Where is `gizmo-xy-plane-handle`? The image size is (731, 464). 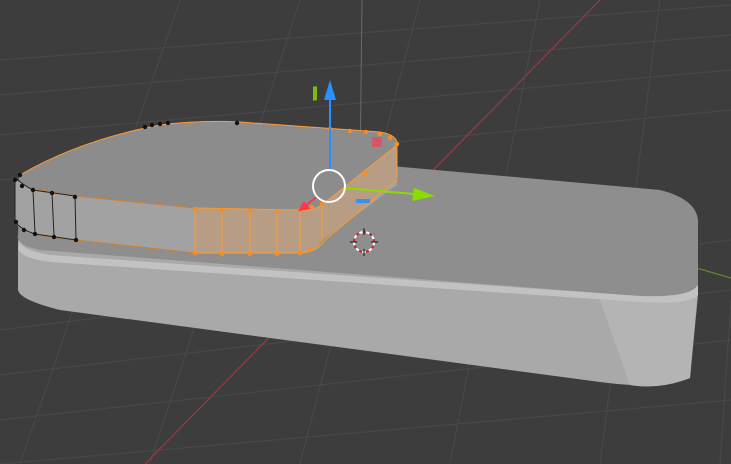
gizmo-xy-plane-handle is located at coordinates (363, 201).